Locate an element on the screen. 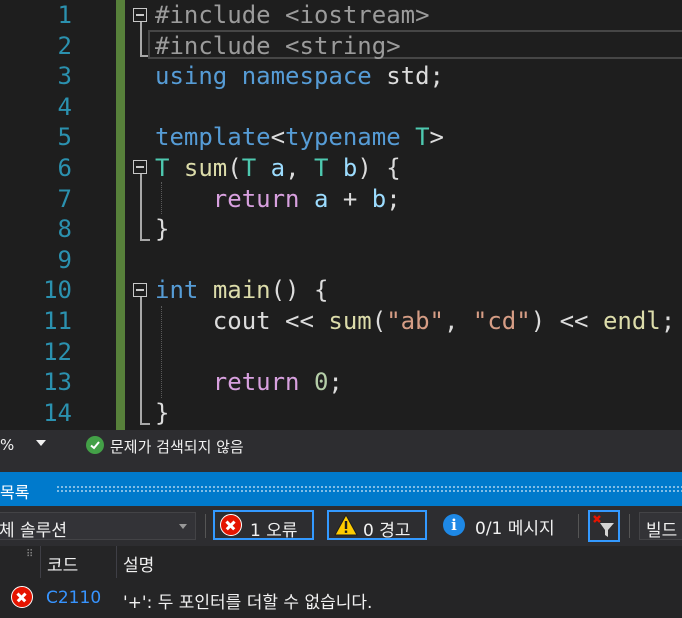  error-description: '+': 두 포인터를 더할 수 없습니다. is located at coordinates (248, 603).